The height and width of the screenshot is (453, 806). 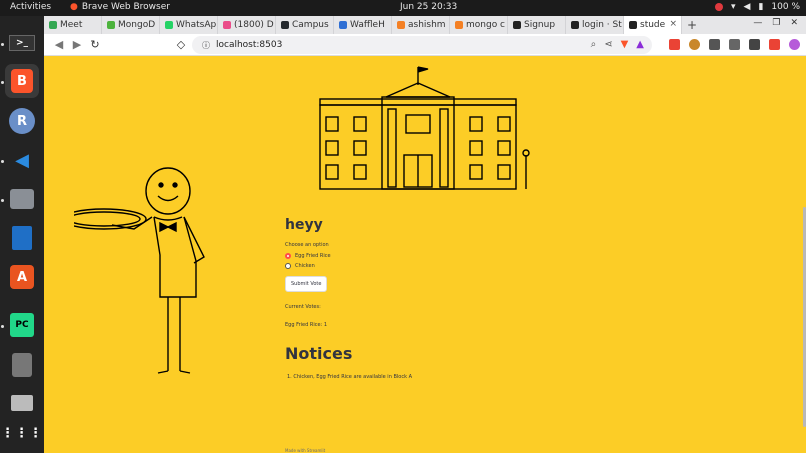 I want to click on text-editor-icon, so click(x=22, y=238).